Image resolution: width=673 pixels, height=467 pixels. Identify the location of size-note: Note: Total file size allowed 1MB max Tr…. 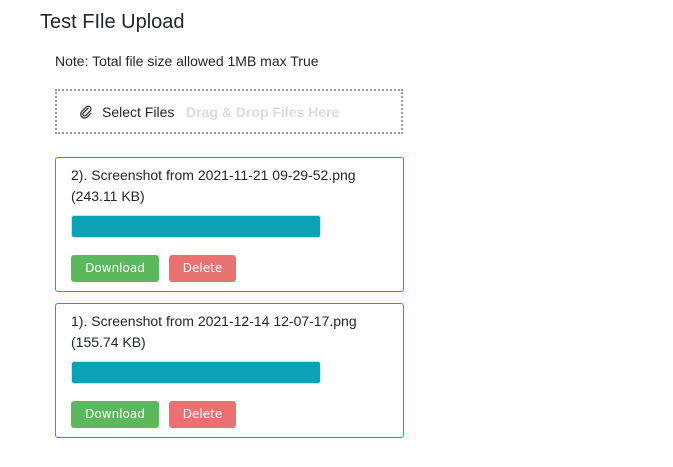
(187, 61).